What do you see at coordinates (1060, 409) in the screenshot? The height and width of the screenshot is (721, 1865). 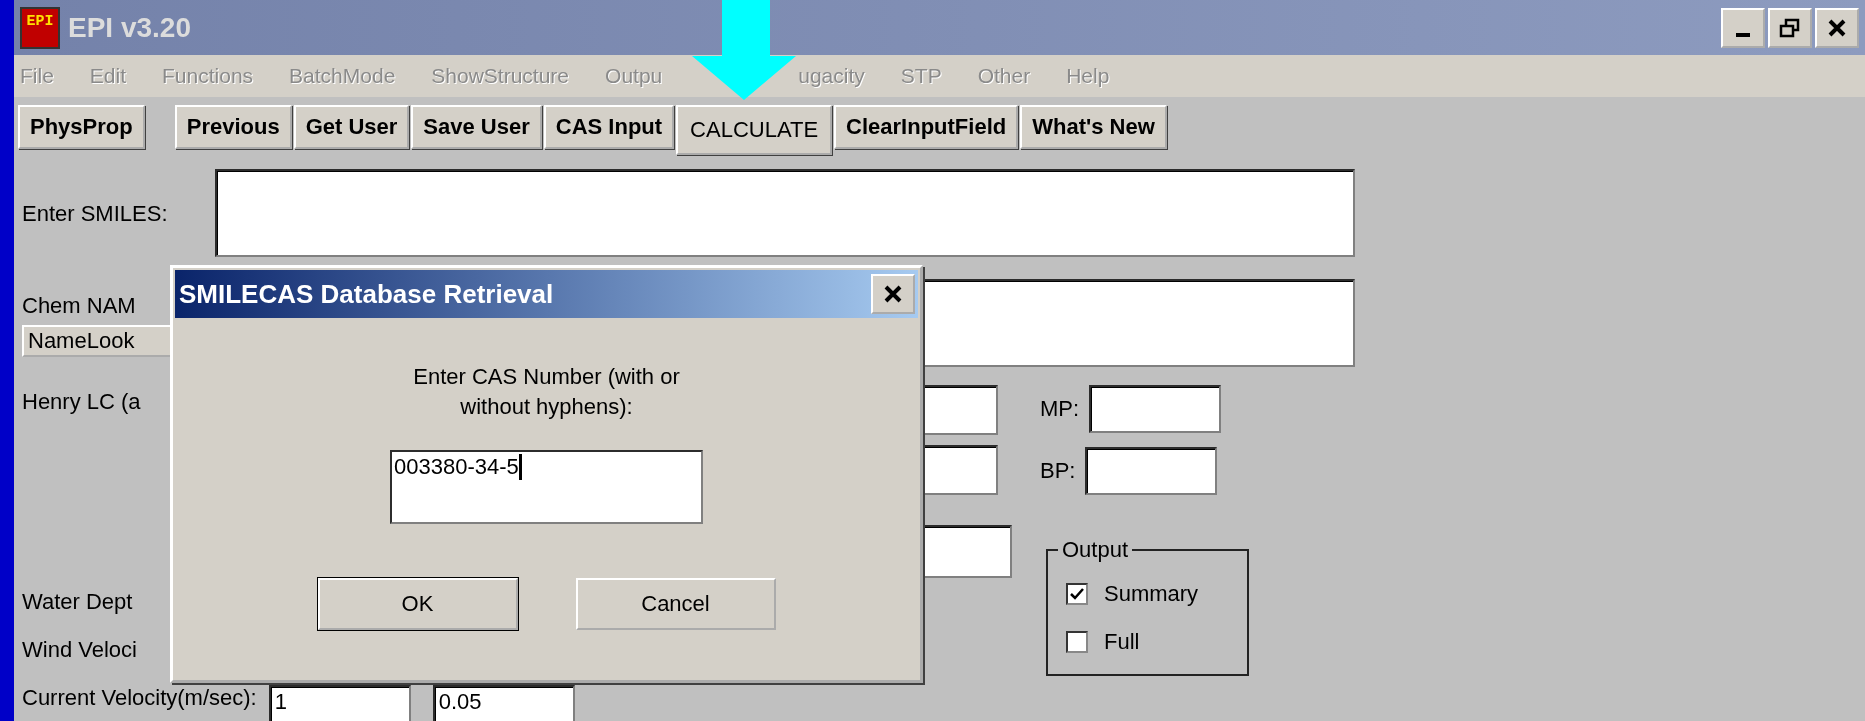 I see `field-label: MP:` at bounding box center [1060, 409].